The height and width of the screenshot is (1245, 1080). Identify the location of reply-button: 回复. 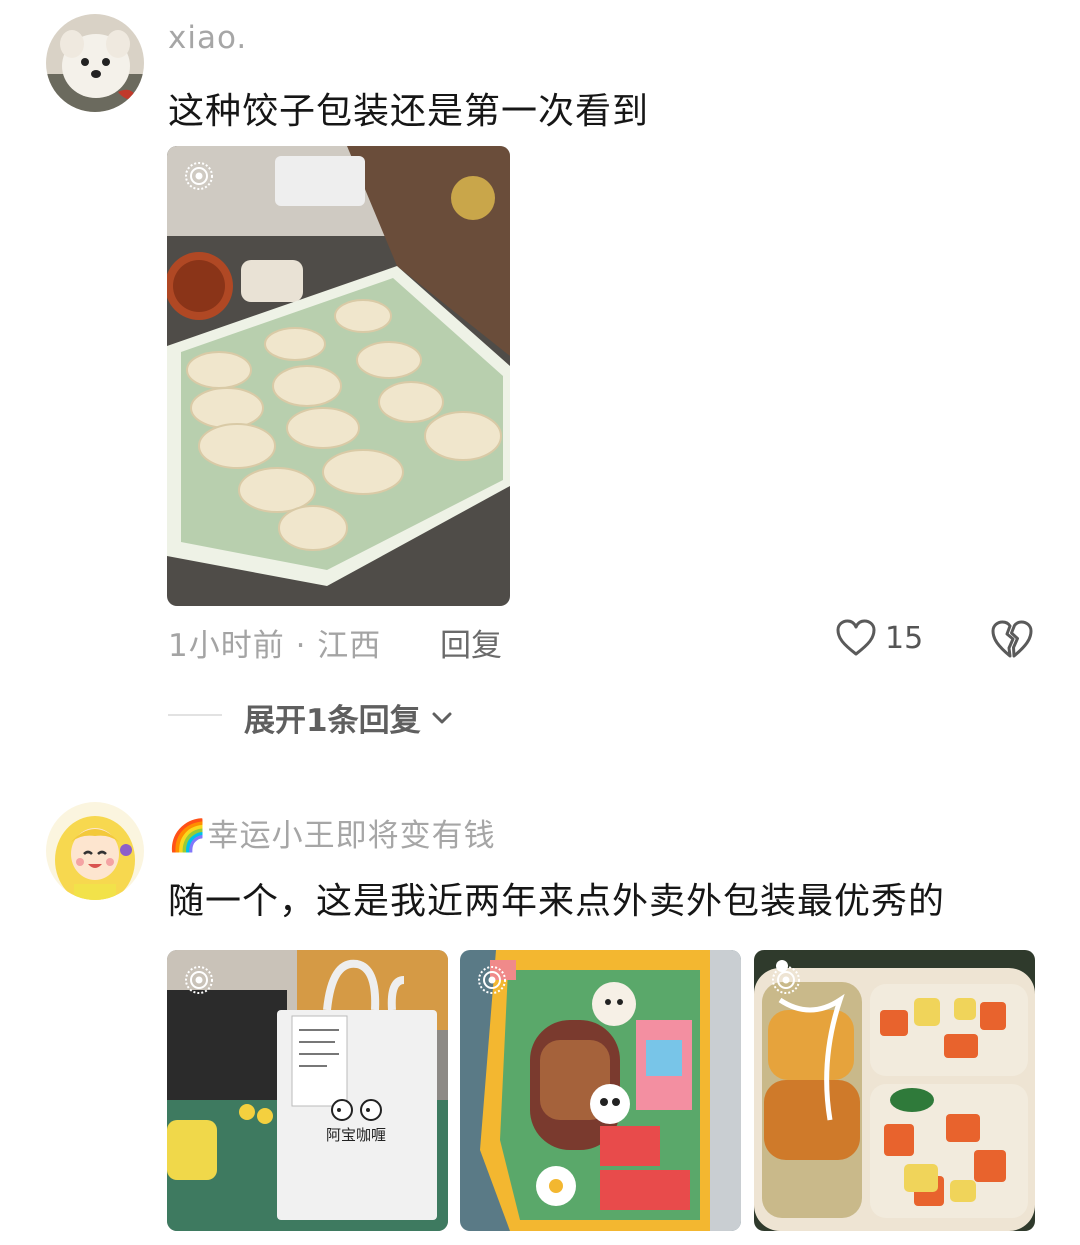
(471, 642).